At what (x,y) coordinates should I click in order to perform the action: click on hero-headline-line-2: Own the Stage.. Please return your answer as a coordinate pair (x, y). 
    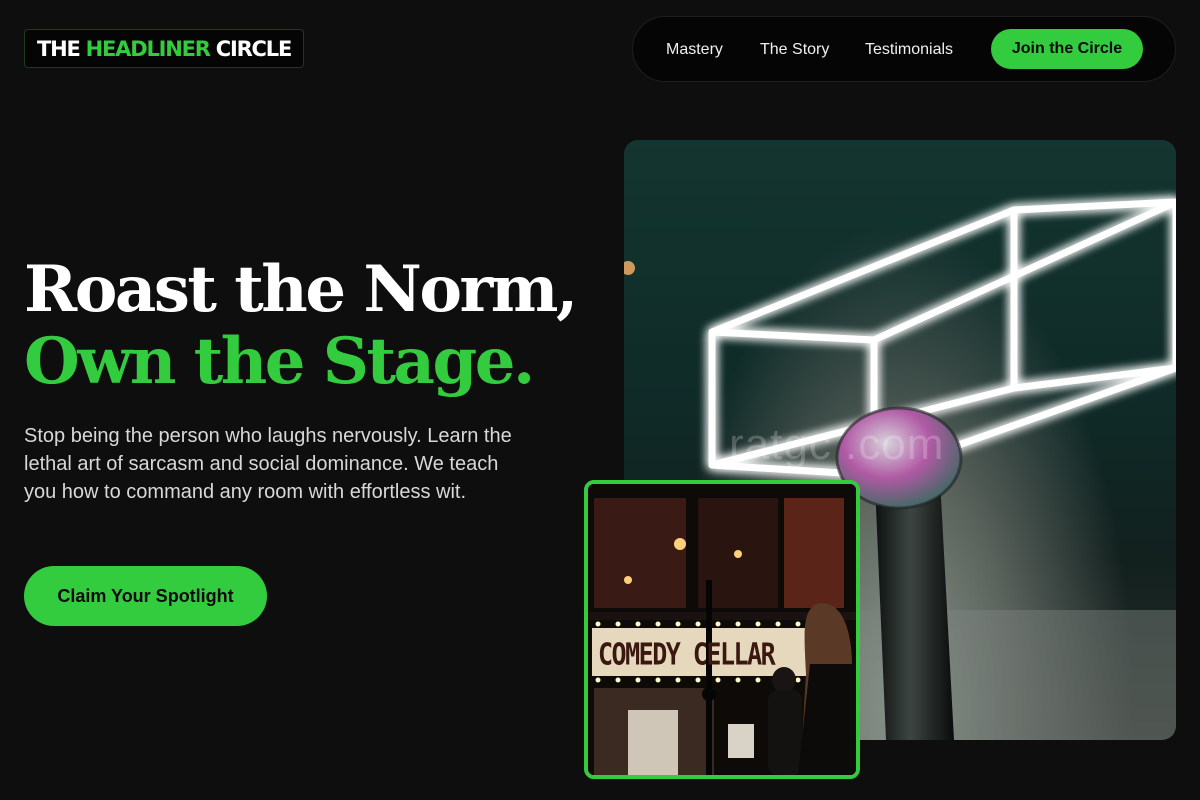
    Looking at the image, I should click on (279, 361).